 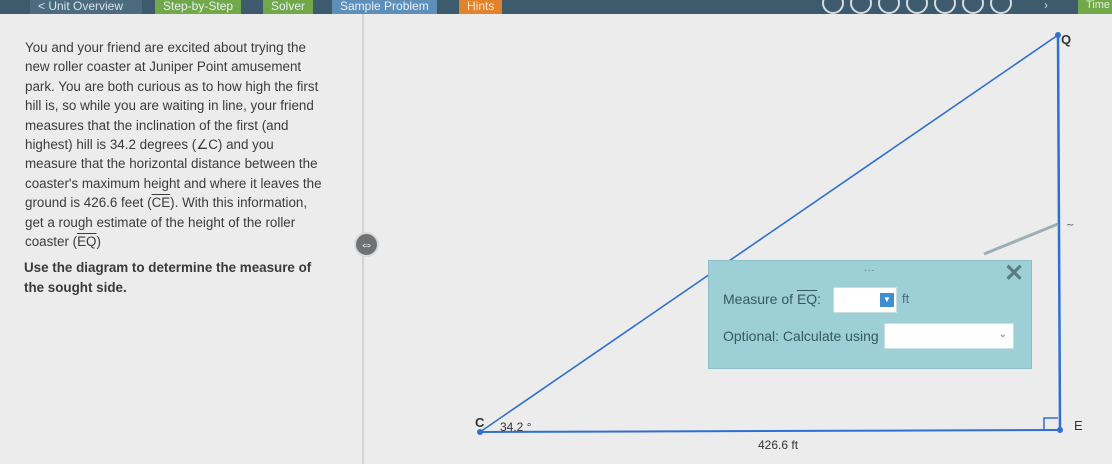 I want to click on vertex-e, so click(x=1060, y=430).